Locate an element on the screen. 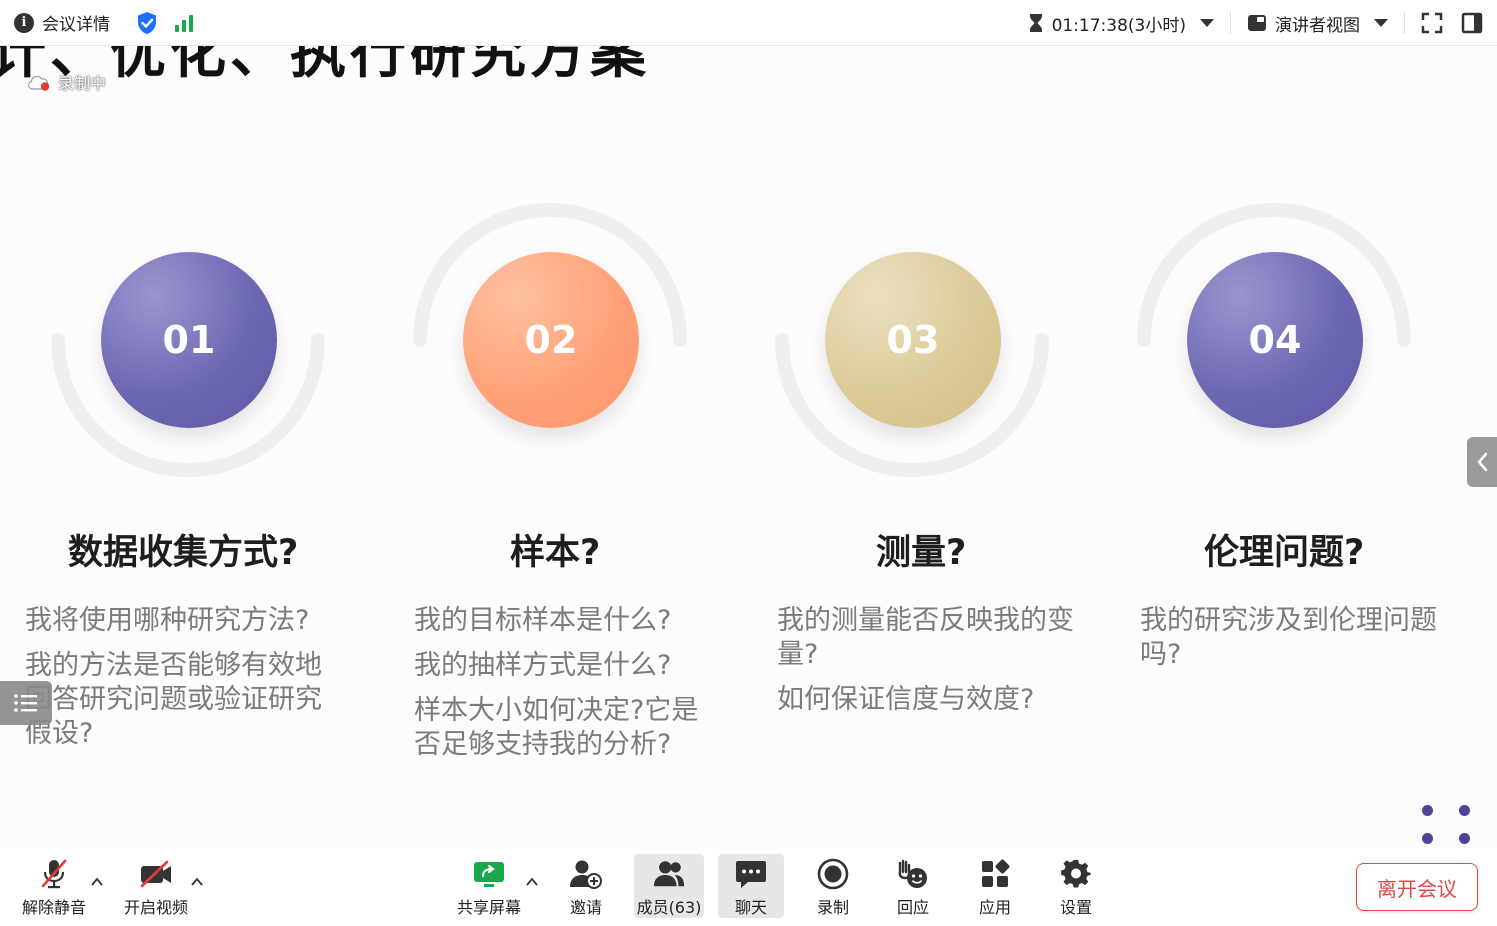 This screenshot has width=1497, height=926. meeting-top-bar: i 会议详情 01:17:38(3小时) 演讲者视图 is located at coordinates (748, 23).